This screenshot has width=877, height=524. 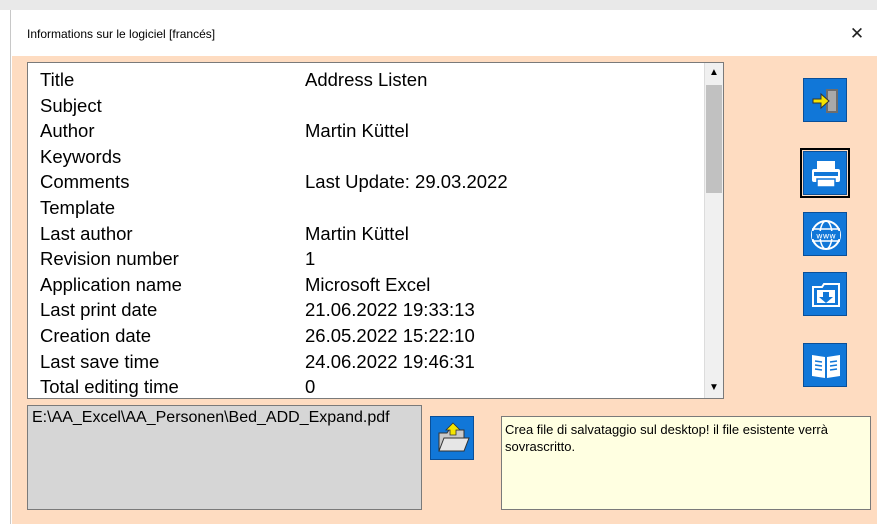 I want to click on web-button: www, so click(x=825, y=234).